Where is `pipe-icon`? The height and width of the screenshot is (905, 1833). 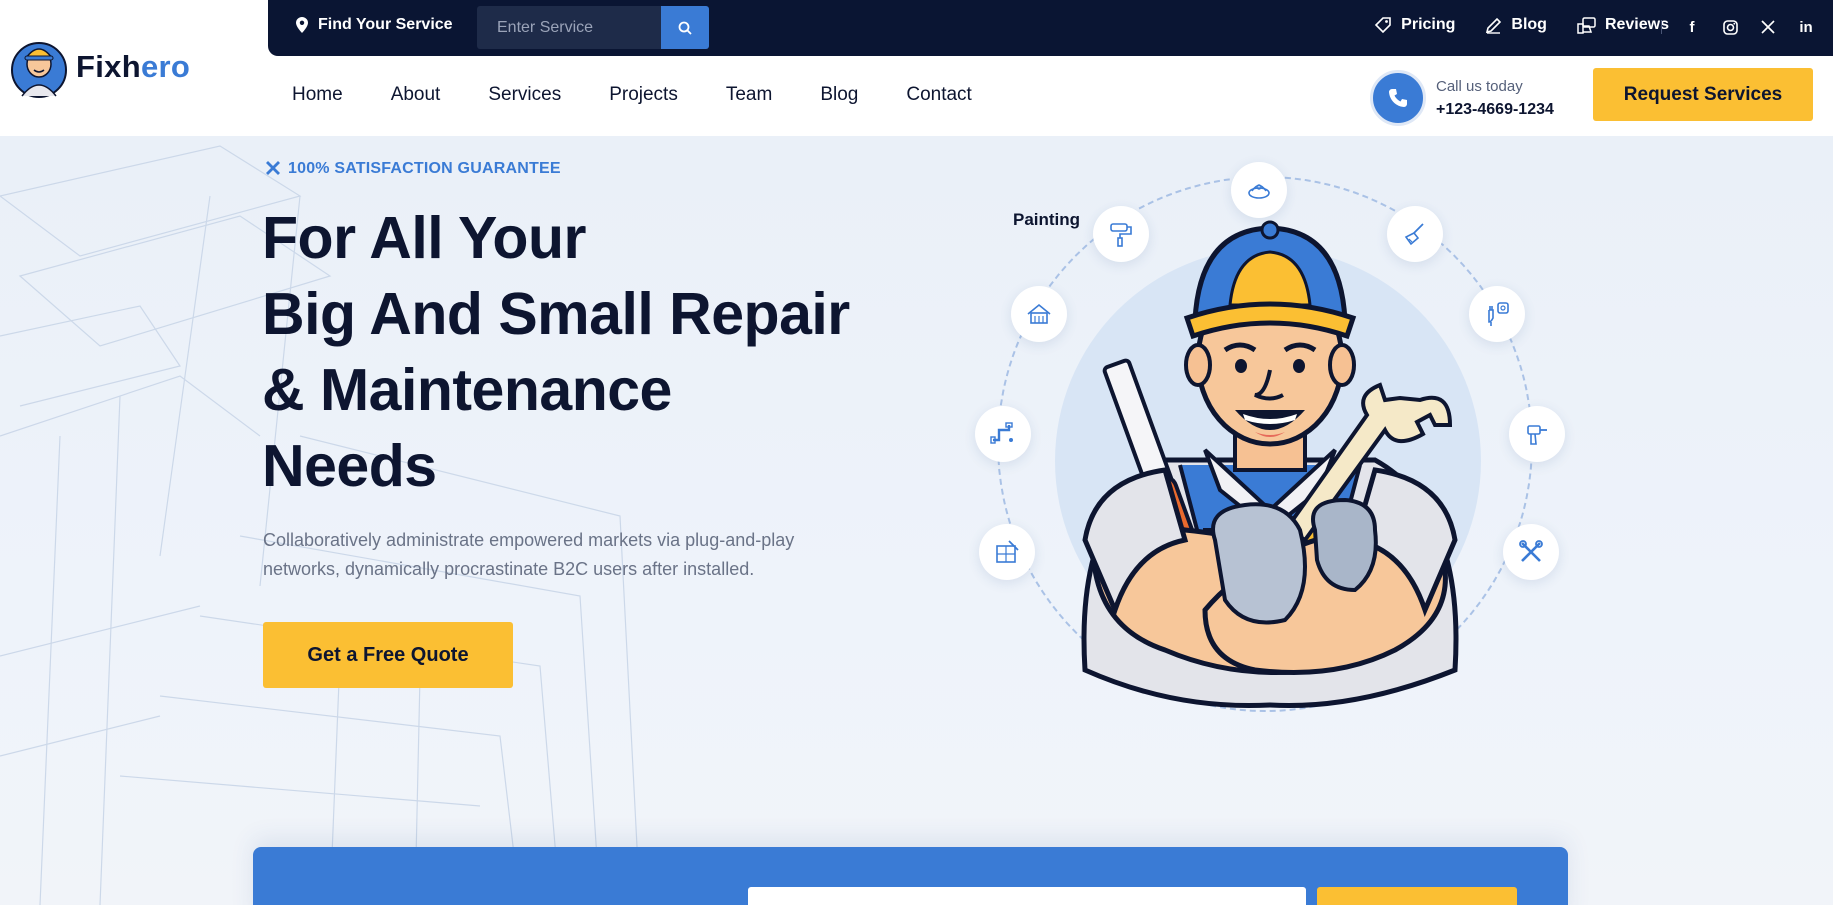 pipe-icon is located at coordinates (1003, 434).